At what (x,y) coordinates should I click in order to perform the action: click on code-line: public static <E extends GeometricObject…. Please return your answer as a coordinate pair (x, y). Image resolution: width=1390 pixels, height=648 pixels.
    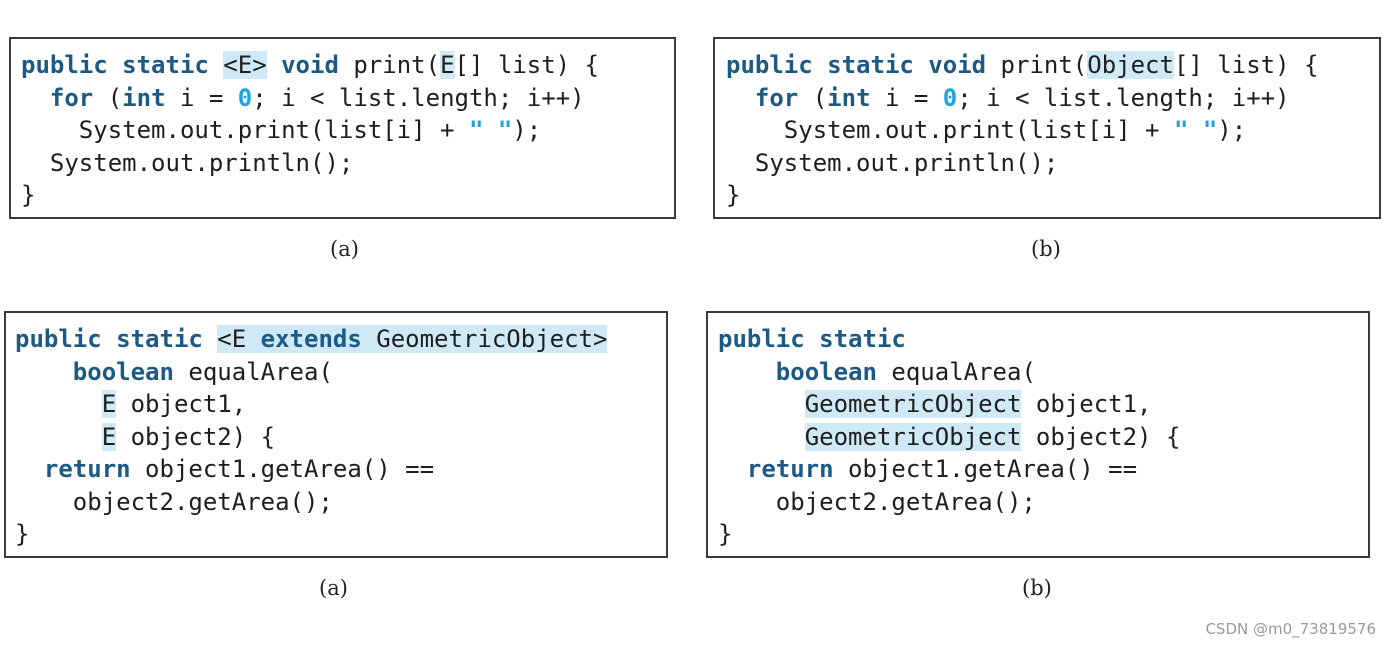
    Looking at the image, I should click on (340, 339).